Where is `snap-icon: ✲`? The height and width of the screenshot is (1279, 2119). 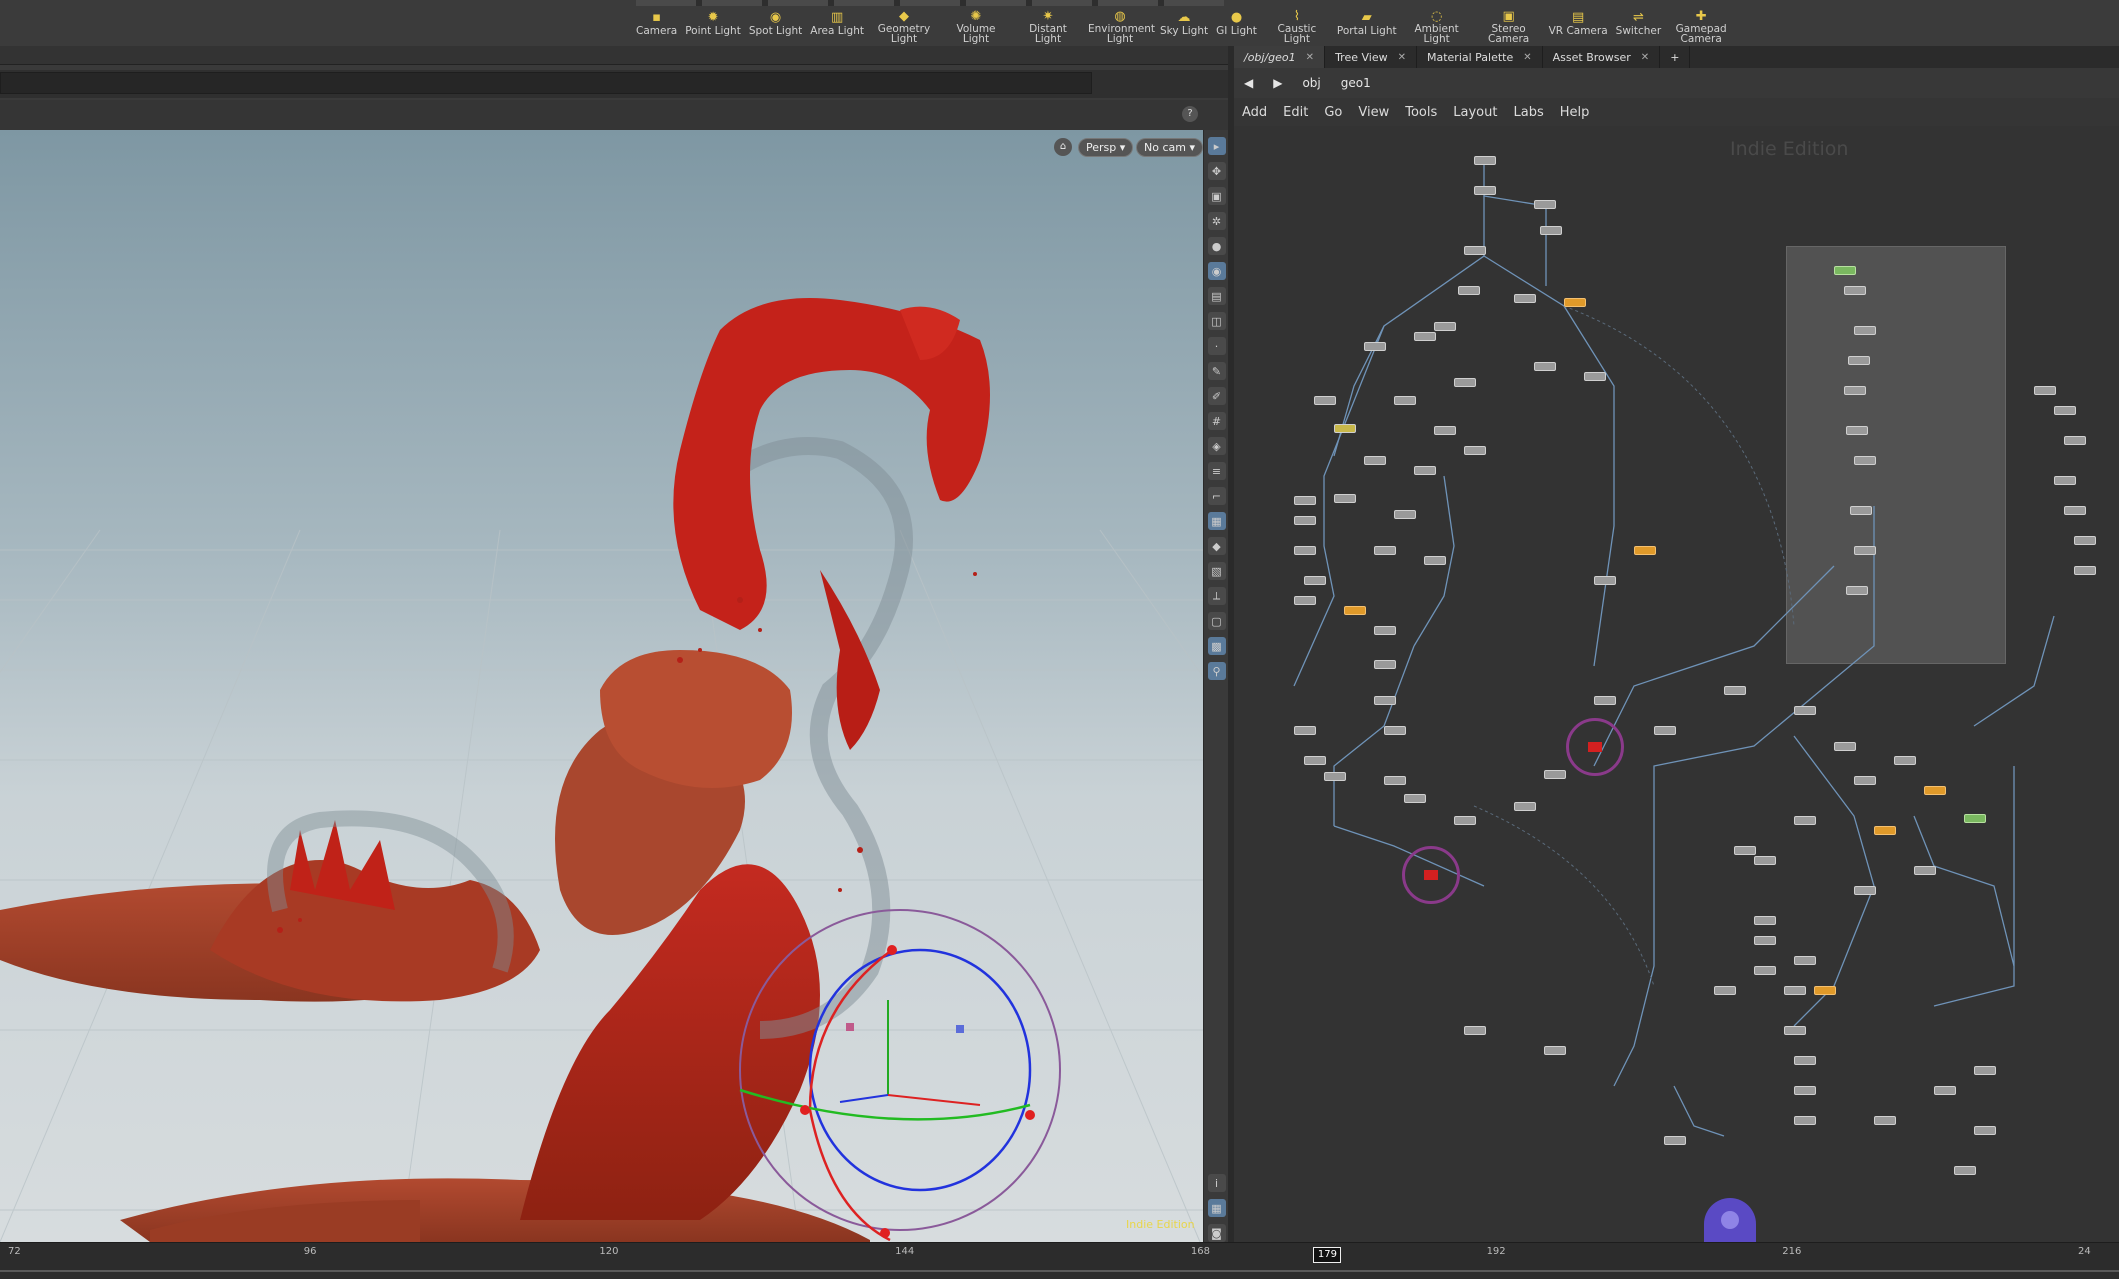
snap-icon: ✲ is located at coordinates (1216, 221).